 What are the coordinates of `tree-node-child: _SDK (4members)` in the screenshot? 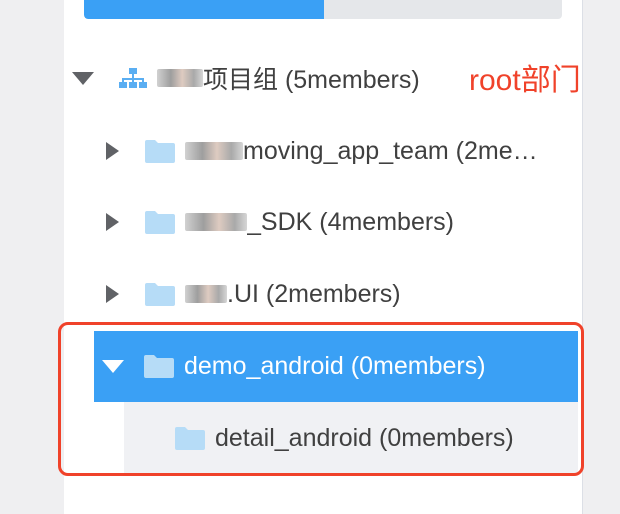 It's located at (280, 222).